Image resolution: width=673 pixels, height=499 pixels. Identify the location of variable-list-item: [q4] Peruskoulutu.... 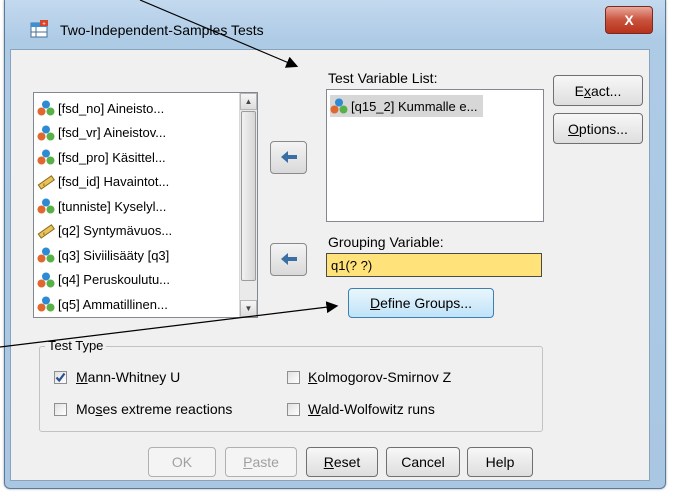
(103, 280).